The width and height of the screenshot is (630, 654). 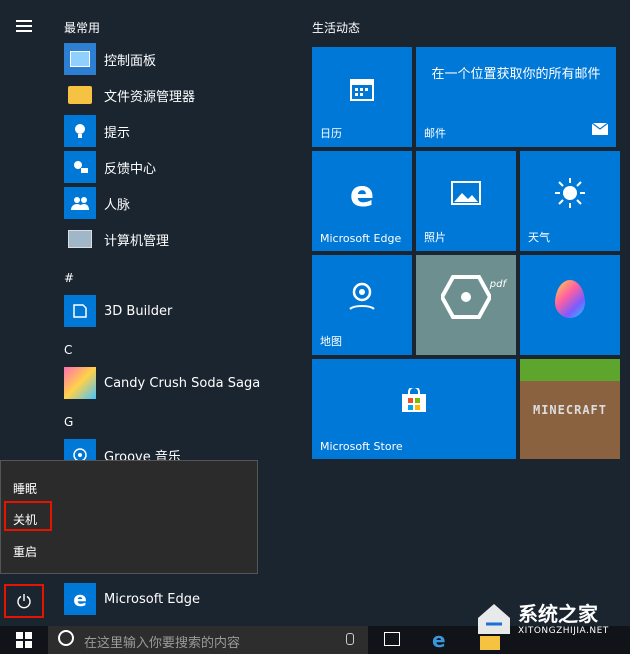 I want to click on tile-label: Microsoft Store, so click(x=361, y=446).